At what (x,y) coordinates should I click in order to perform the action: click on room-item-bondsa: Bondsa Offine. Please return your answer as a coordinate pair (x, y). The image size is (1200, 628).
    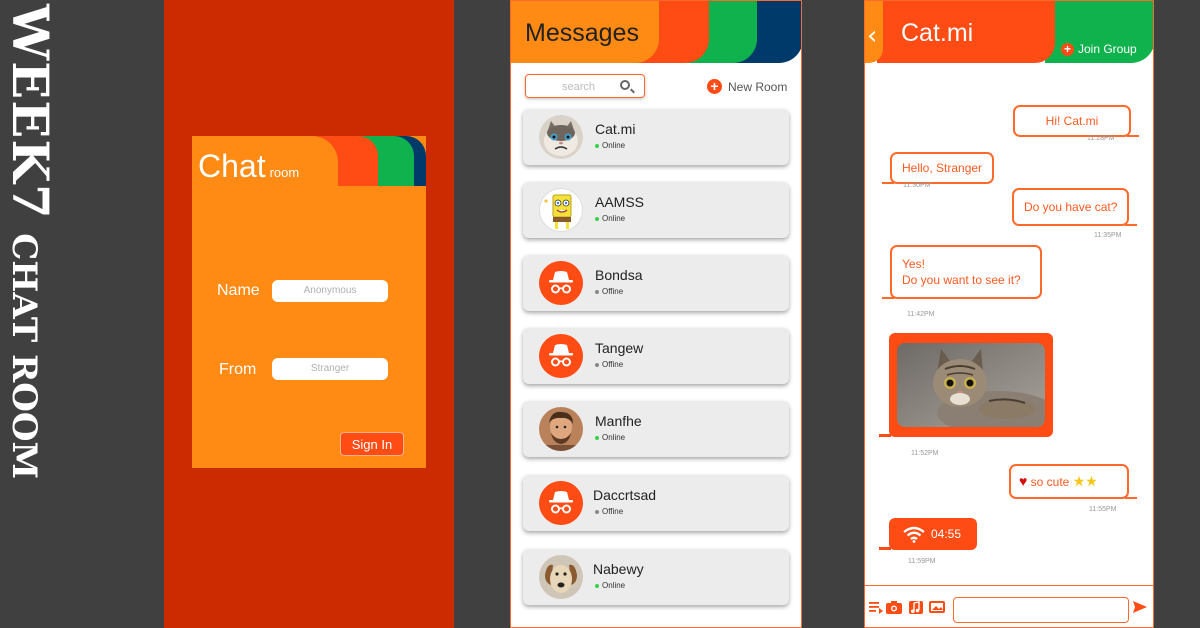
    Looking at the image, I should click on (656, 283).